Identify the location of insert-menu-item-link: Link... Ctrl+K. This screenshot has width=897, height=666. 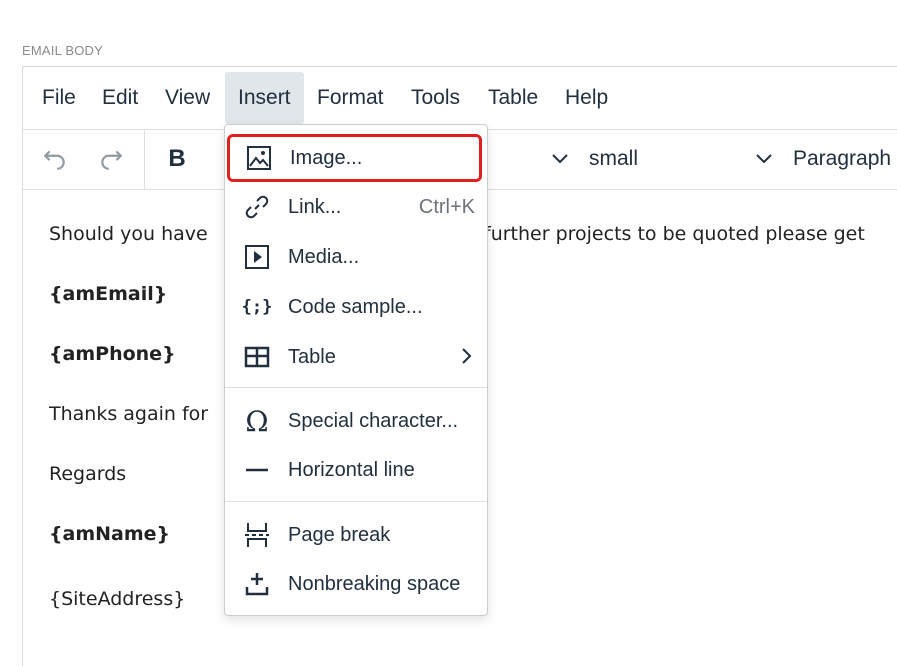
(356, 207).